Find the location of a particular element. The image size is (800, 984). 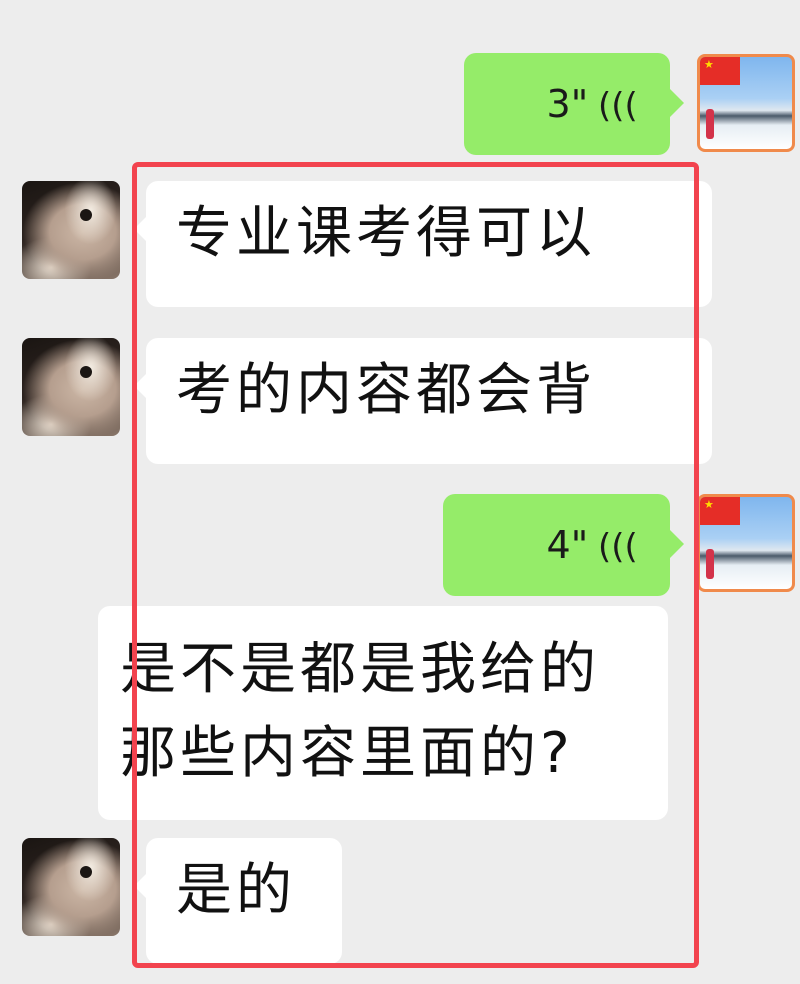

message-text: 考的内容都会背 is located at coordinates (386, 390).